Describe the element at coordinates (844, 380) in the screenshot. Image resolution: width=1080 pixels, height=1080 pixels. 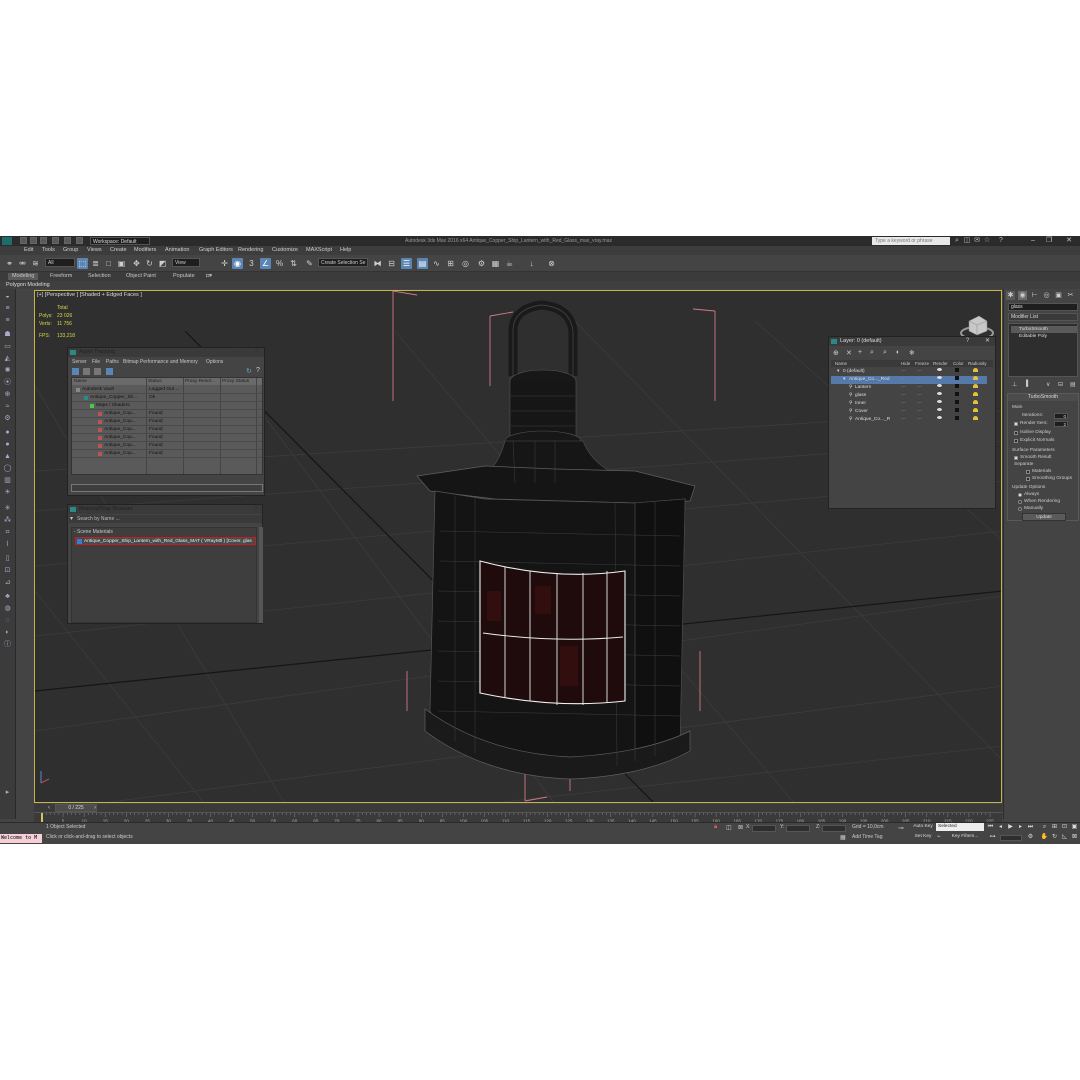
I see `expand-icon: ▾` at that location.